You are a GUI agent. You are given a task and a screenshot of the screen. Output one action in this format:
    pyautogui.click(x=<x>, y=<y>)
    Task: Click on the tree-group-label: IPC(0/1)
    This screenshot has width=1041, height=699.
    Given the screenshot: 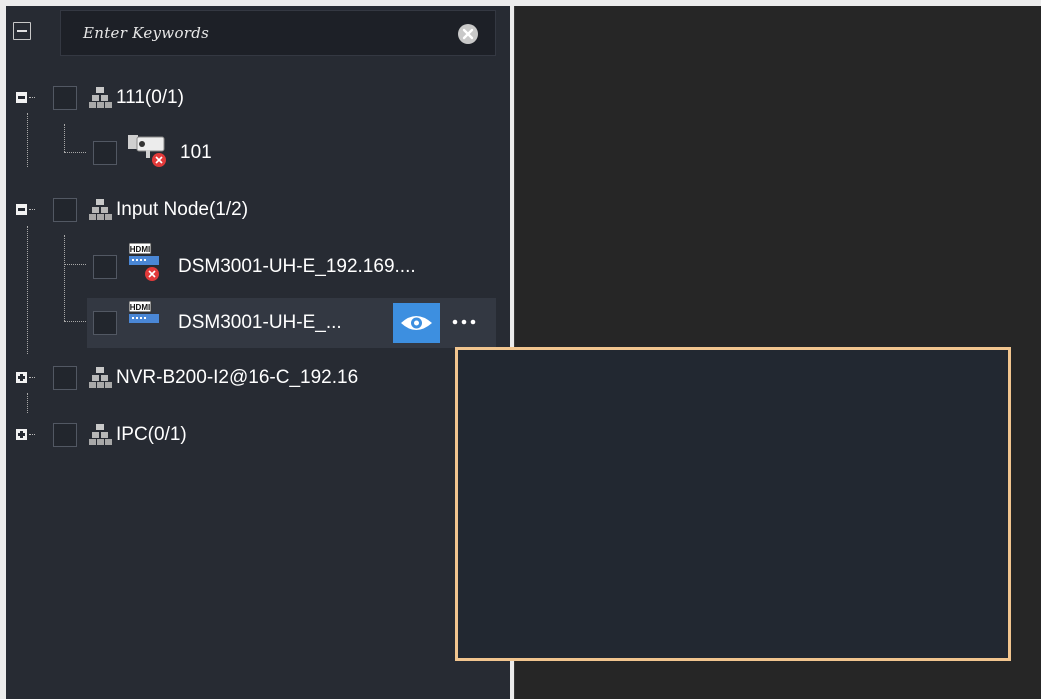 What is the action you would take?
    pyautogui.click(x=151, y=434)
    